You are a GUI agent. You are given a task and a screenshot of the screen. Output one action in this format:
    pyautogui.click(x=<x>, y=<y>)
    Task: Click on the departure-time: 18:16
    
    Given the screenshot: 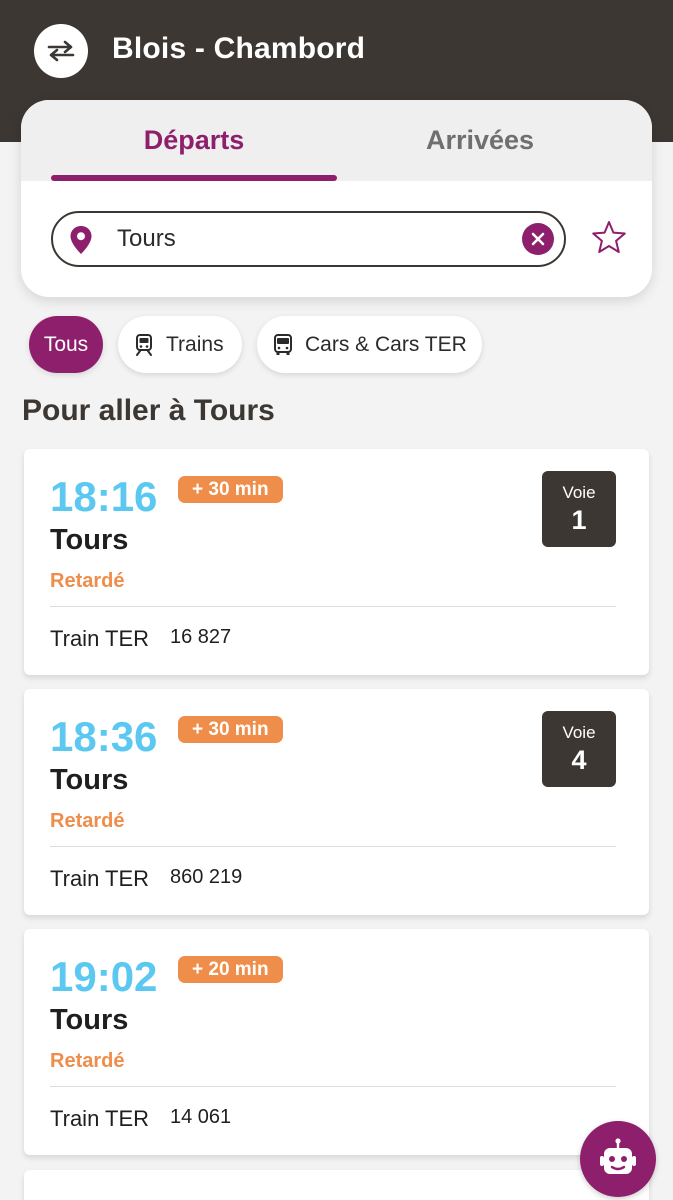 What is the action you would take?
    pyautogui.click(x=104, y=496)
    